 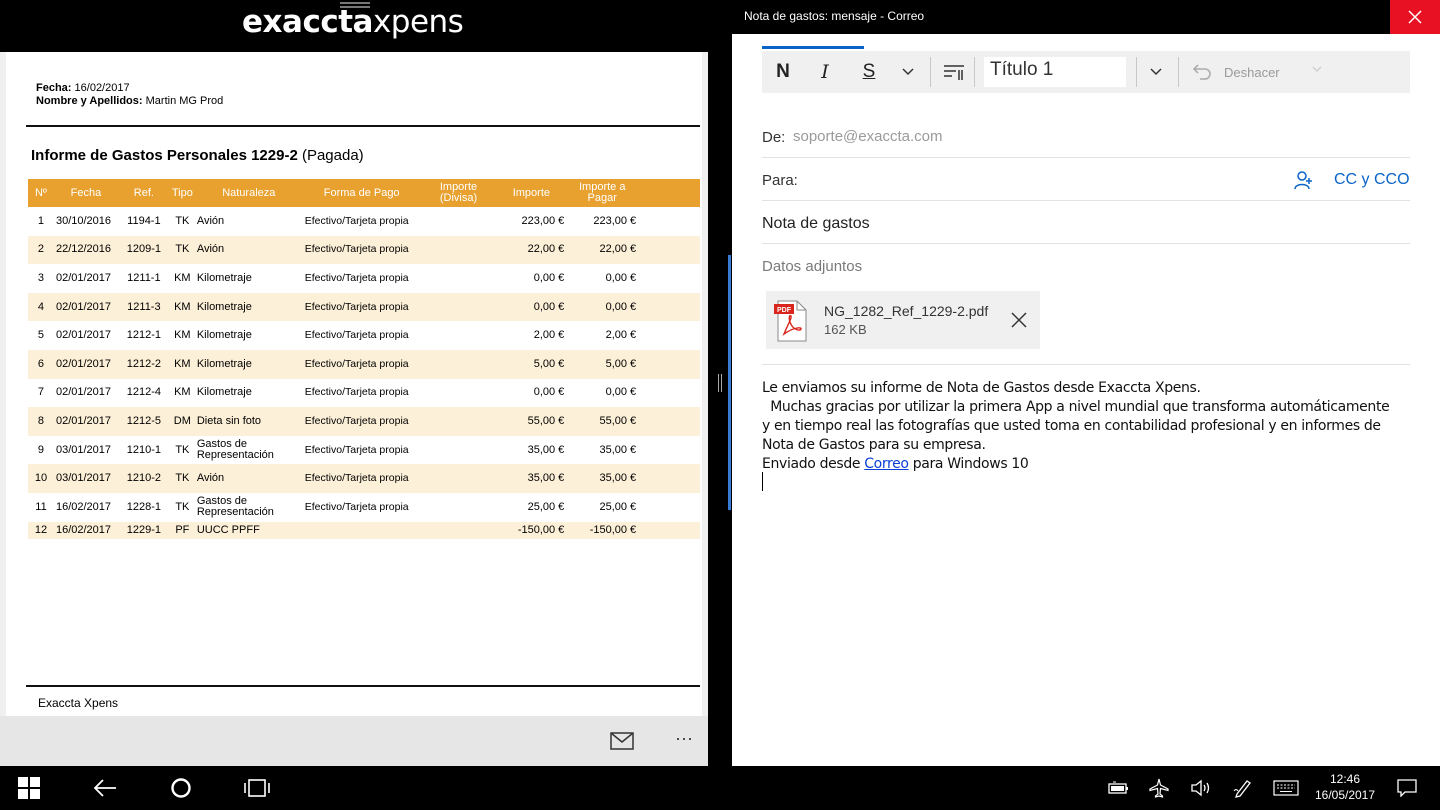 What do you see at coordinates (182, 307) in the screenshot?
I see `cell-tipo: KM` at bounding box center [182, 307].